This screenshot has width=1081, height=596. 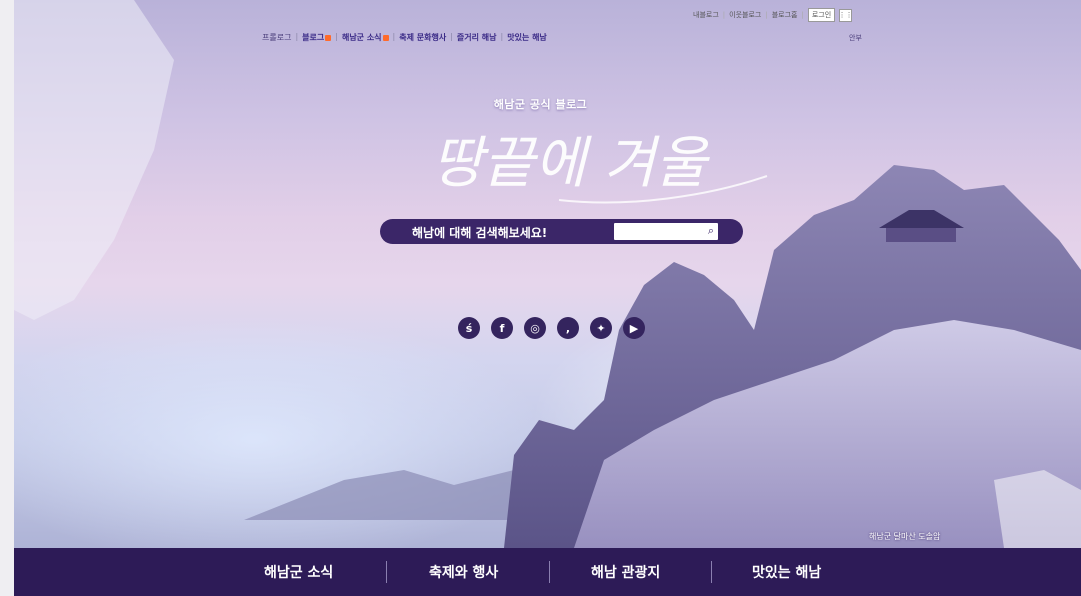 I want to click on left-margin, so click(x=7, y=298).